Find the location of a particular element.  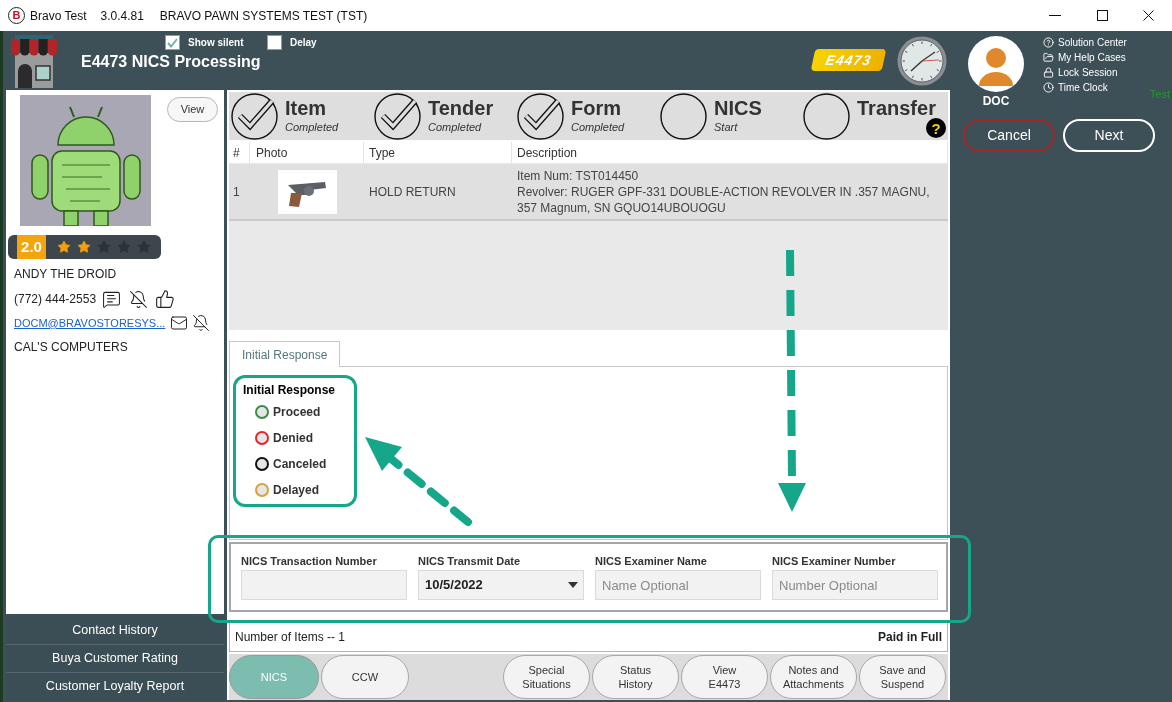

item-count: Number of Items -- 1 is located at coordinates (290, 637).